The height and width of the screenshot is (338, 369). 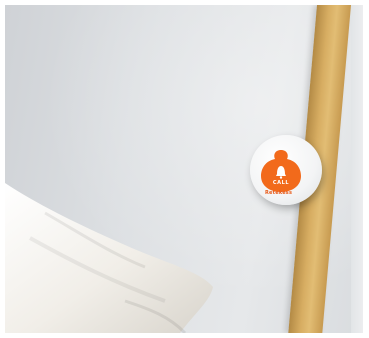 I want to click on call-button-face: CALL, so click(x=281, y=171).